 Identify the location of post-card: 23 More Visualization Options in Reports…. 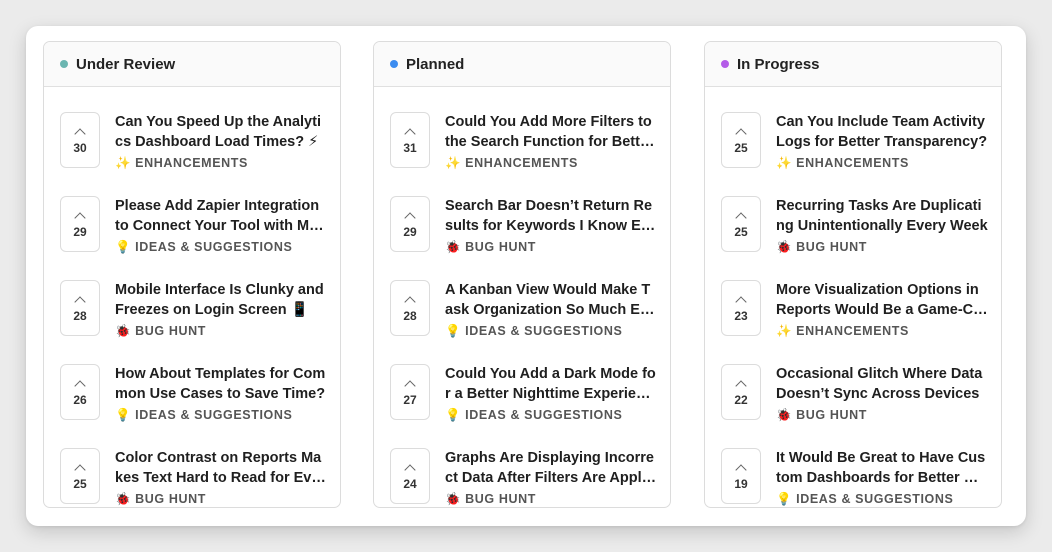
(853, 322).